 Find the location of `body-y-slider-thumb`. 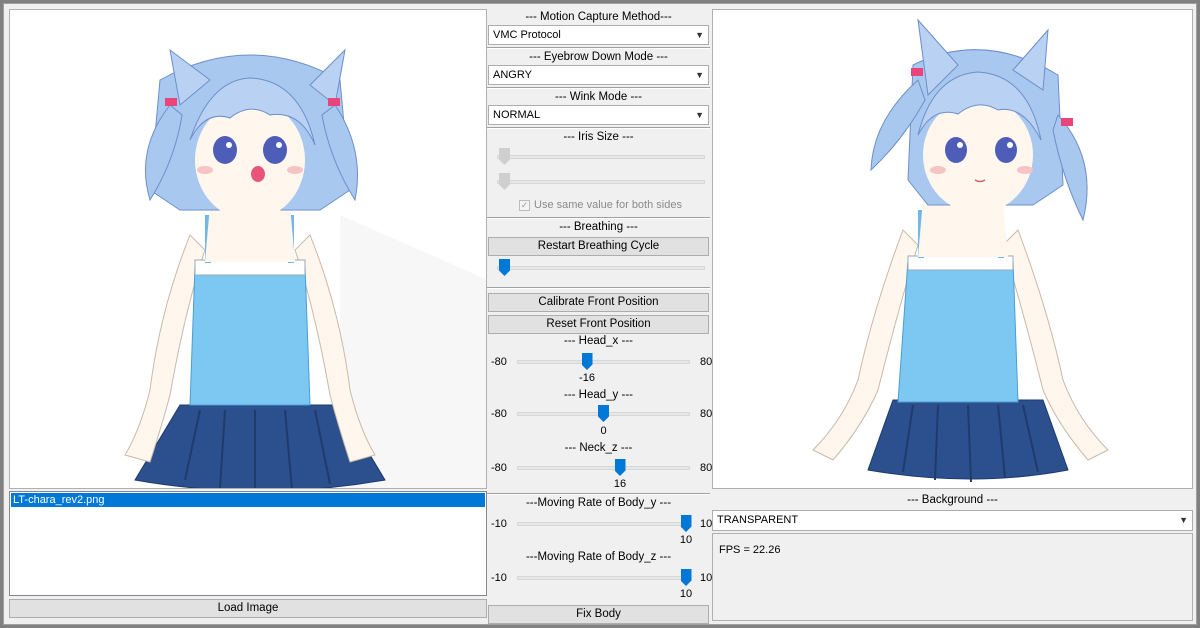

body-y-slider-thumb is located at coordinates (686, 523).